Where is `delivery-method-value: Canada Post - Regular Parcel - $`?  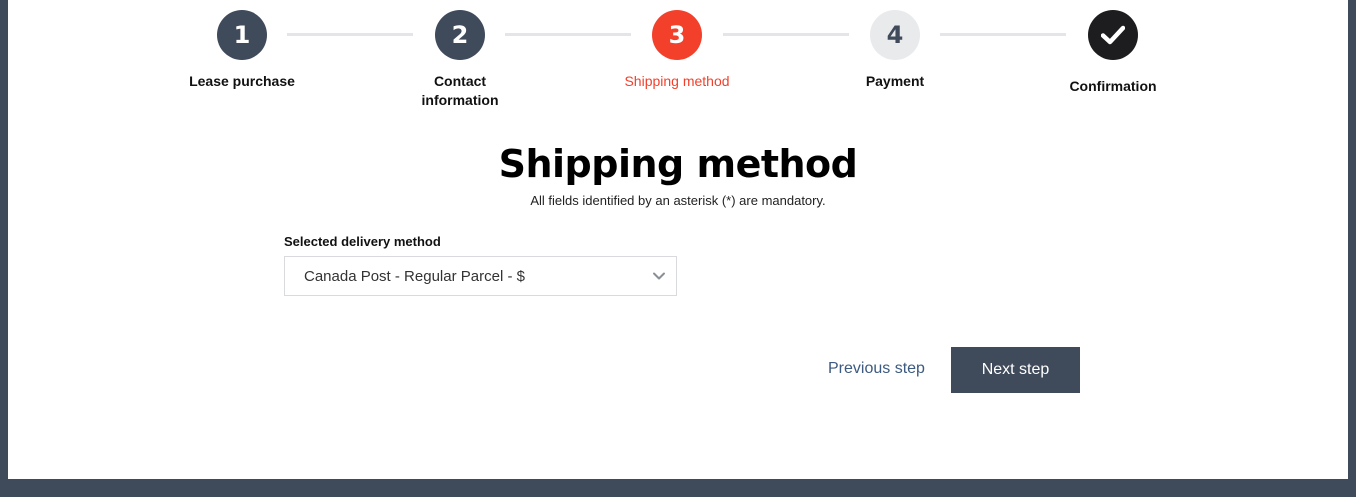 delivery-method-value: Canada Post - Regular Parcel - $ is located at coordinates (414, 276).